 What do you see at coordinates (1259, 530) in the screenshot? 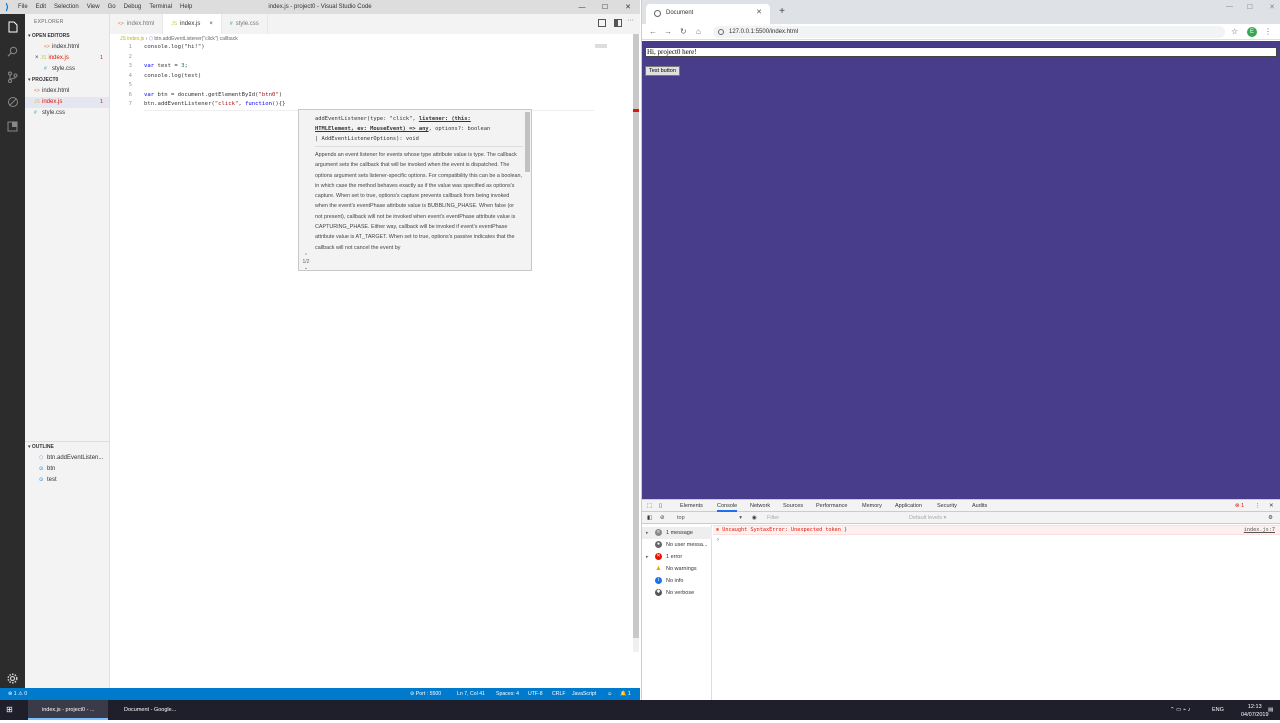
I see `error-source-link: index.js:7` at bounding box center [1259, 530].